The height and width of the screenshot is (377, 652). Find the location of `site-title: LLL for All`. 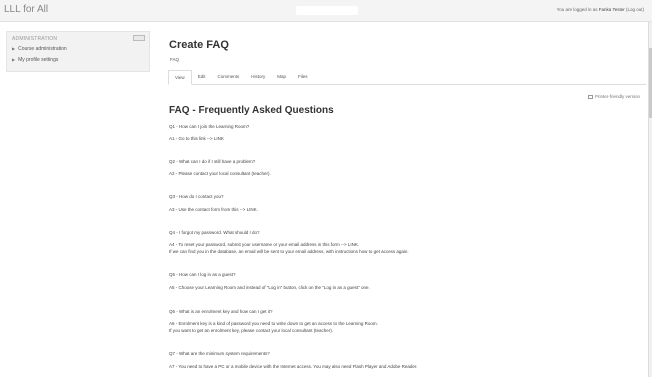

site-title: LLL for All is located at coordinates (26, 9).